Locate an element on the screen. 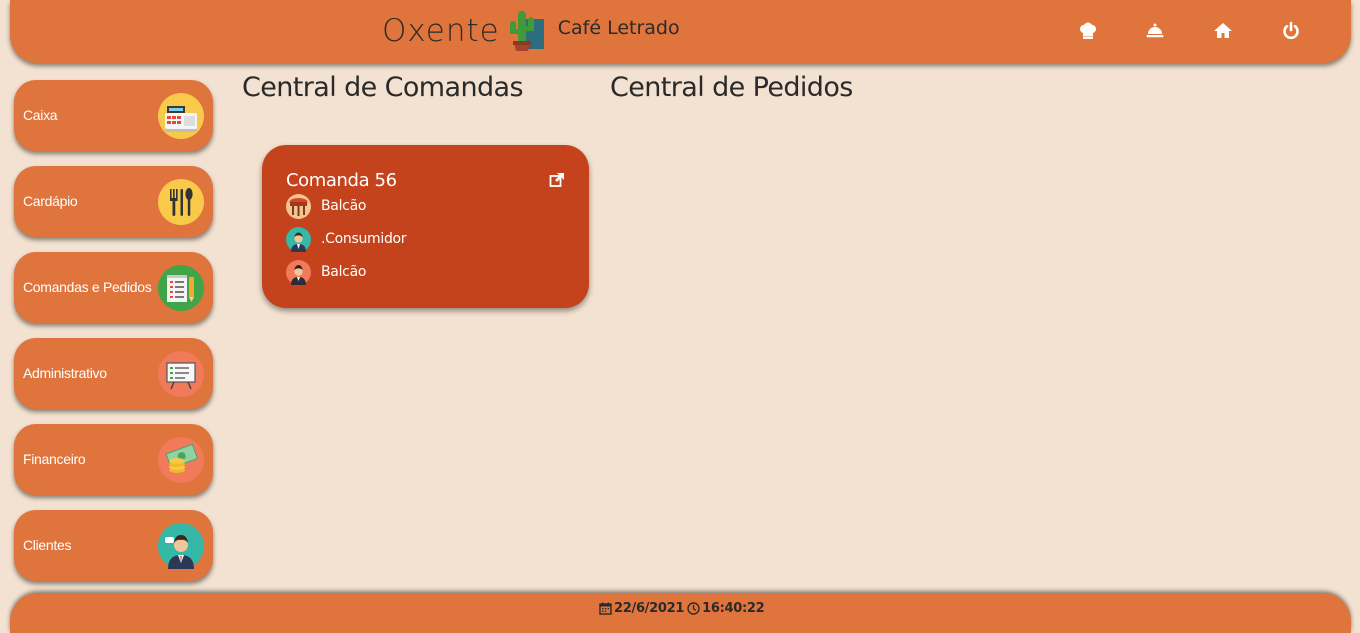 The width and height of the screenshot is (1360, 633). pedidos-section-title: Central de Pedidos is located at coordinates (731, 87).